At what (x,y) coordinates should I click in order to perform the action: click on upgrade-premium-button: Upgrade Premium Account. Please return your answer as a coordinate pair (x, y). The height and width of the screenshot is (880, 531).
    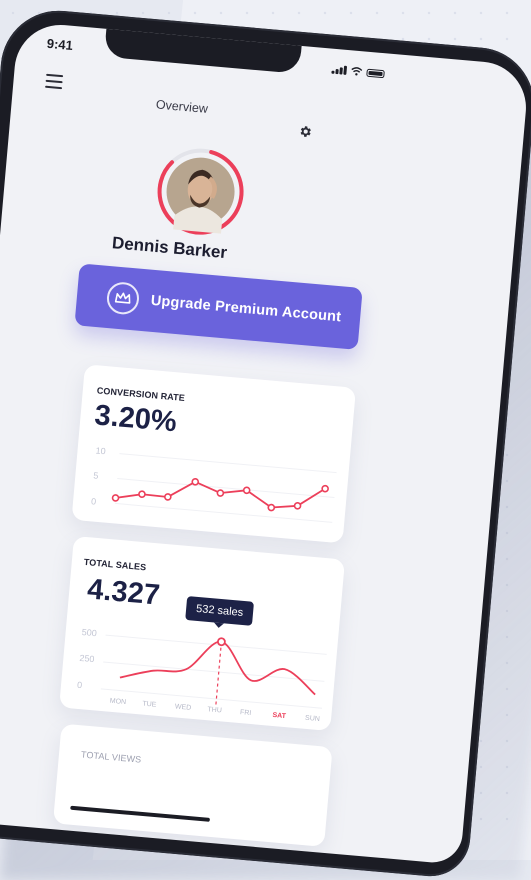
    Looking at the image, I should click on (218, 306).